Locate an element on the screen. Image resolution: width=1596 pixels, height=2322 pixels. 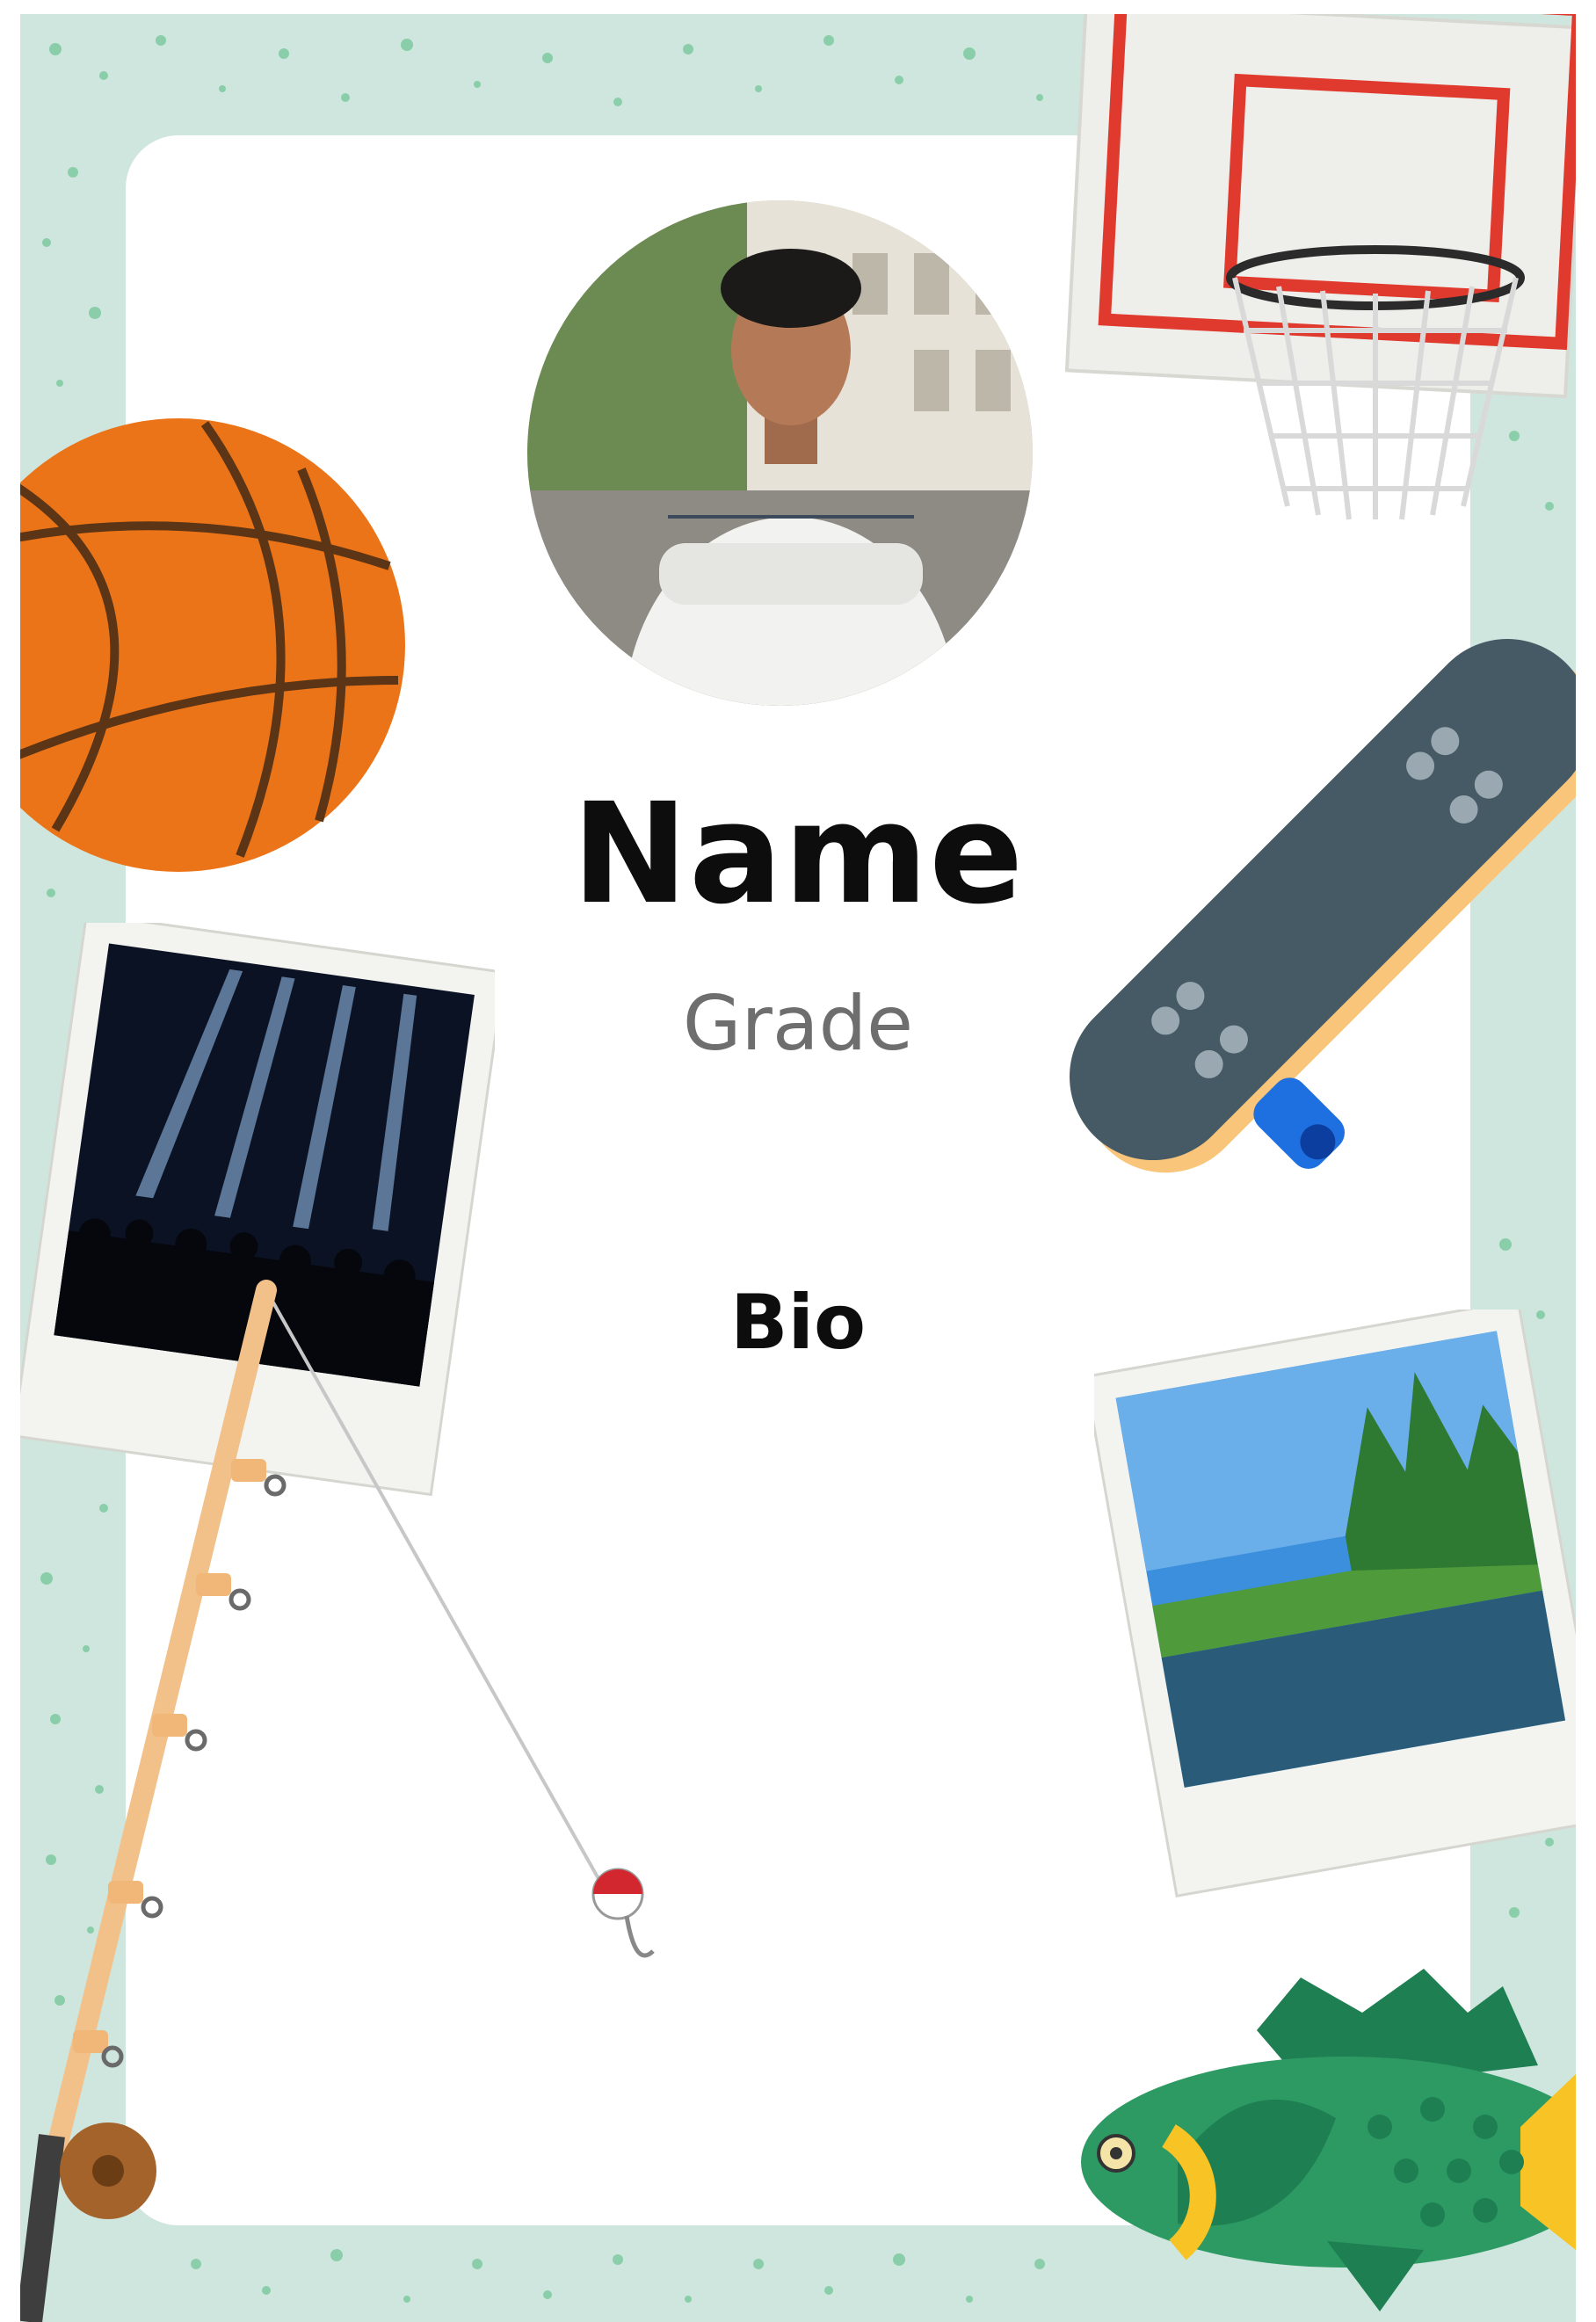
lake-photo is located at coordinates (1335, 1604).